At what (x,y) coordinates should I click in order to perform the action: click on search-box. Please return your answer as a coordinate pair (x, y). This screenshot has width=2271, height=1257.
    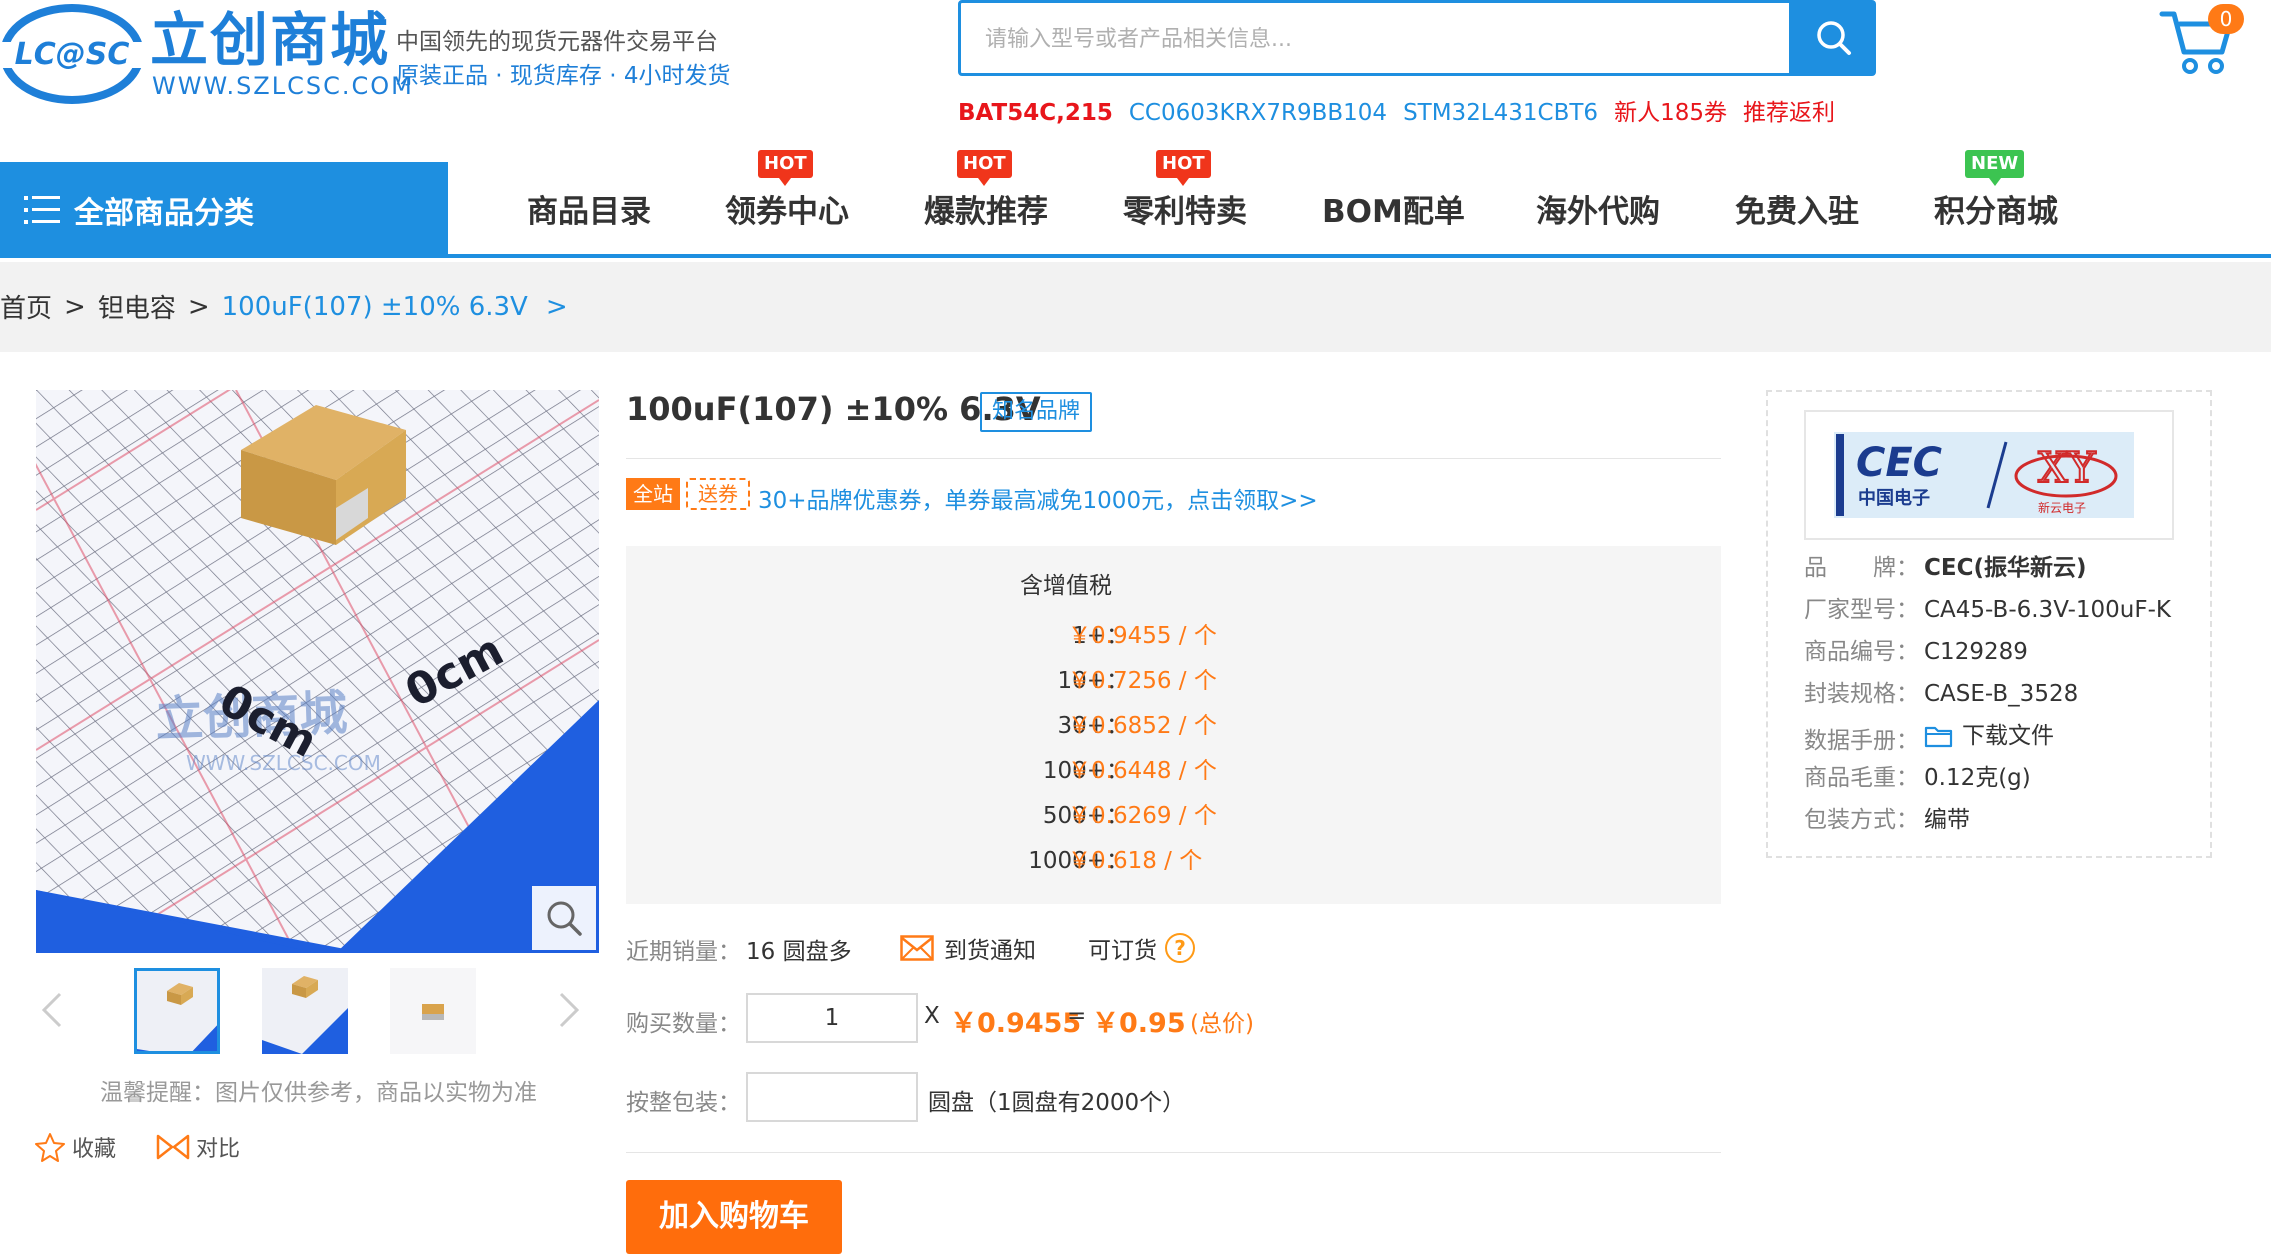
    Looking at the image, I should click on (1375, 38).